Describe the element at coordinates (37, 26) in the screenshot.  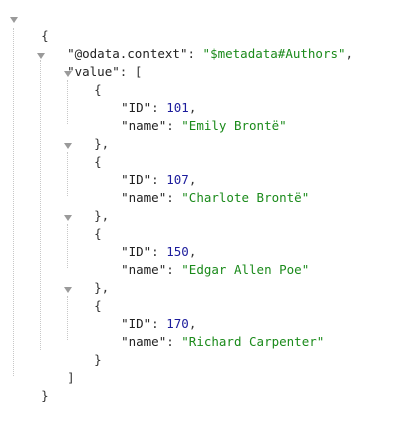
I see `root-open-brace: {` at that location.